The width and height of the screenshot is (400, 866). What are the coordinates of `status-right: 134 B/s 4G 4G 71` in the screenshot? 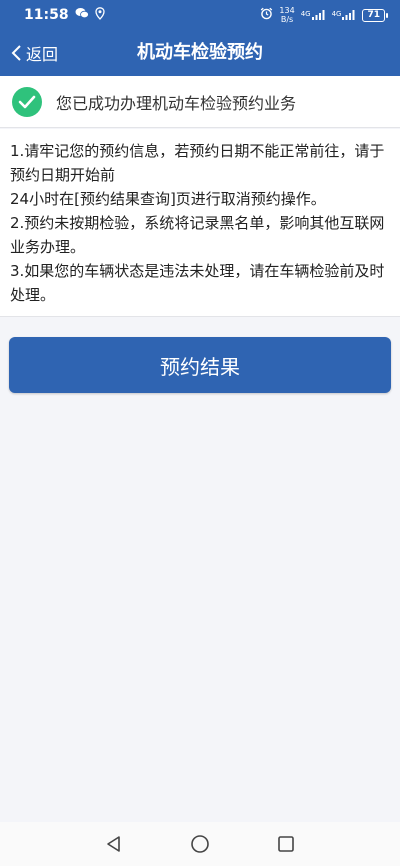 It's located at (324, 15).